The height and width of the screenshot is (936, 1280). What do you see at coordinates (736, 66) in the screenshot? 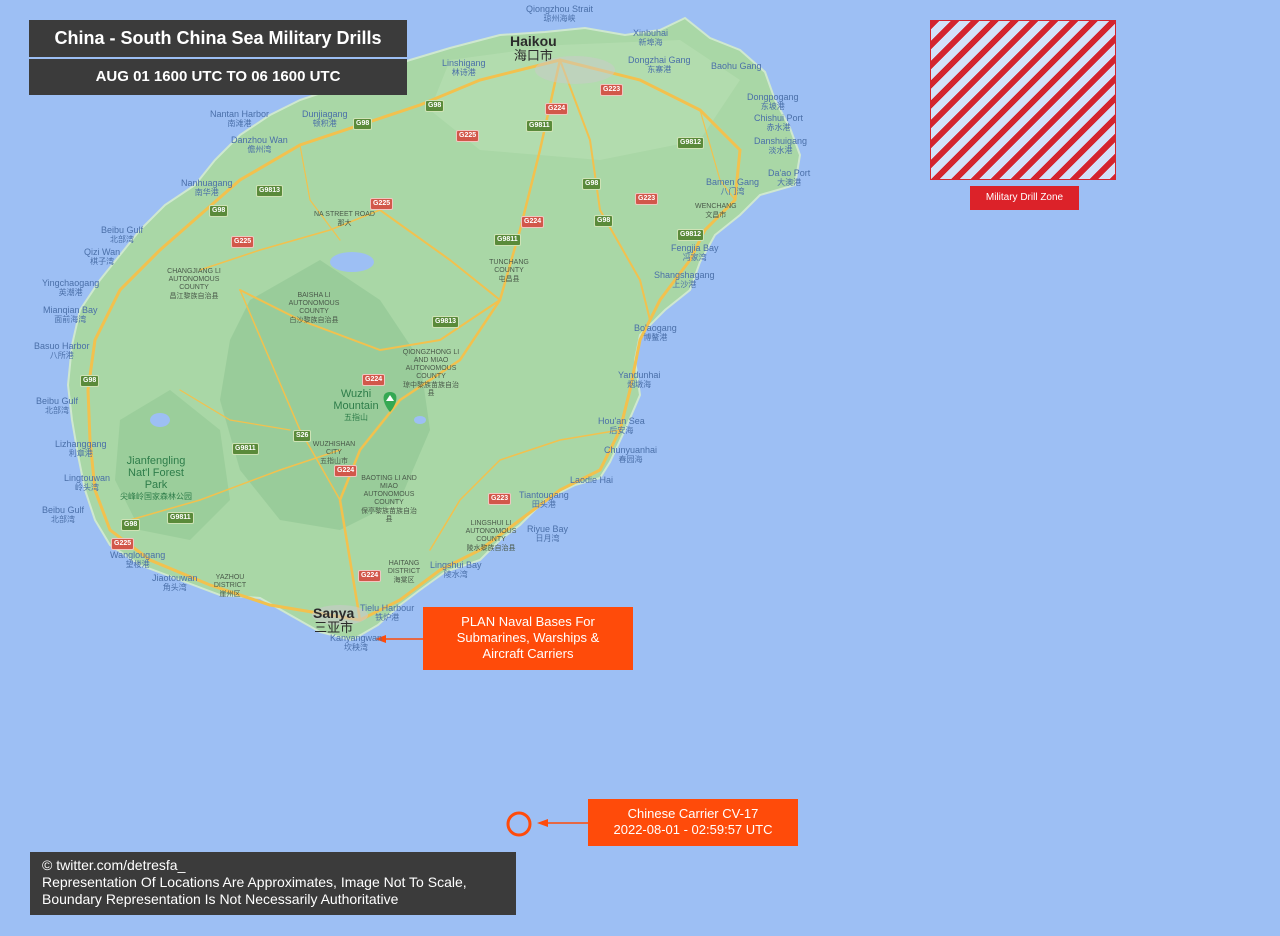
I see `place-label: Baohu Gang` at bounding box center [736, 66].